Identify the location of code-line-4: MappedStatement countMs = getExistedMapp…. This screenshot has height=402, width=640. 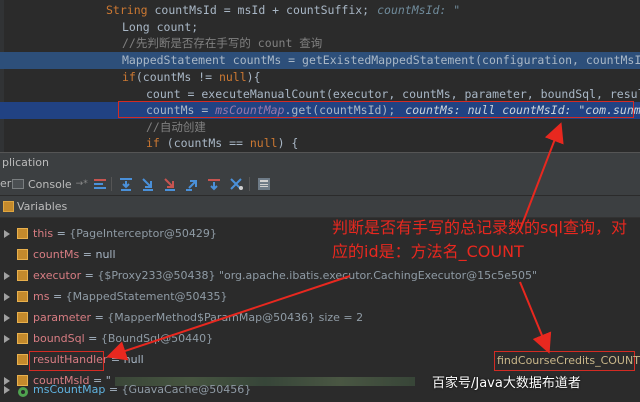
(320, 60).